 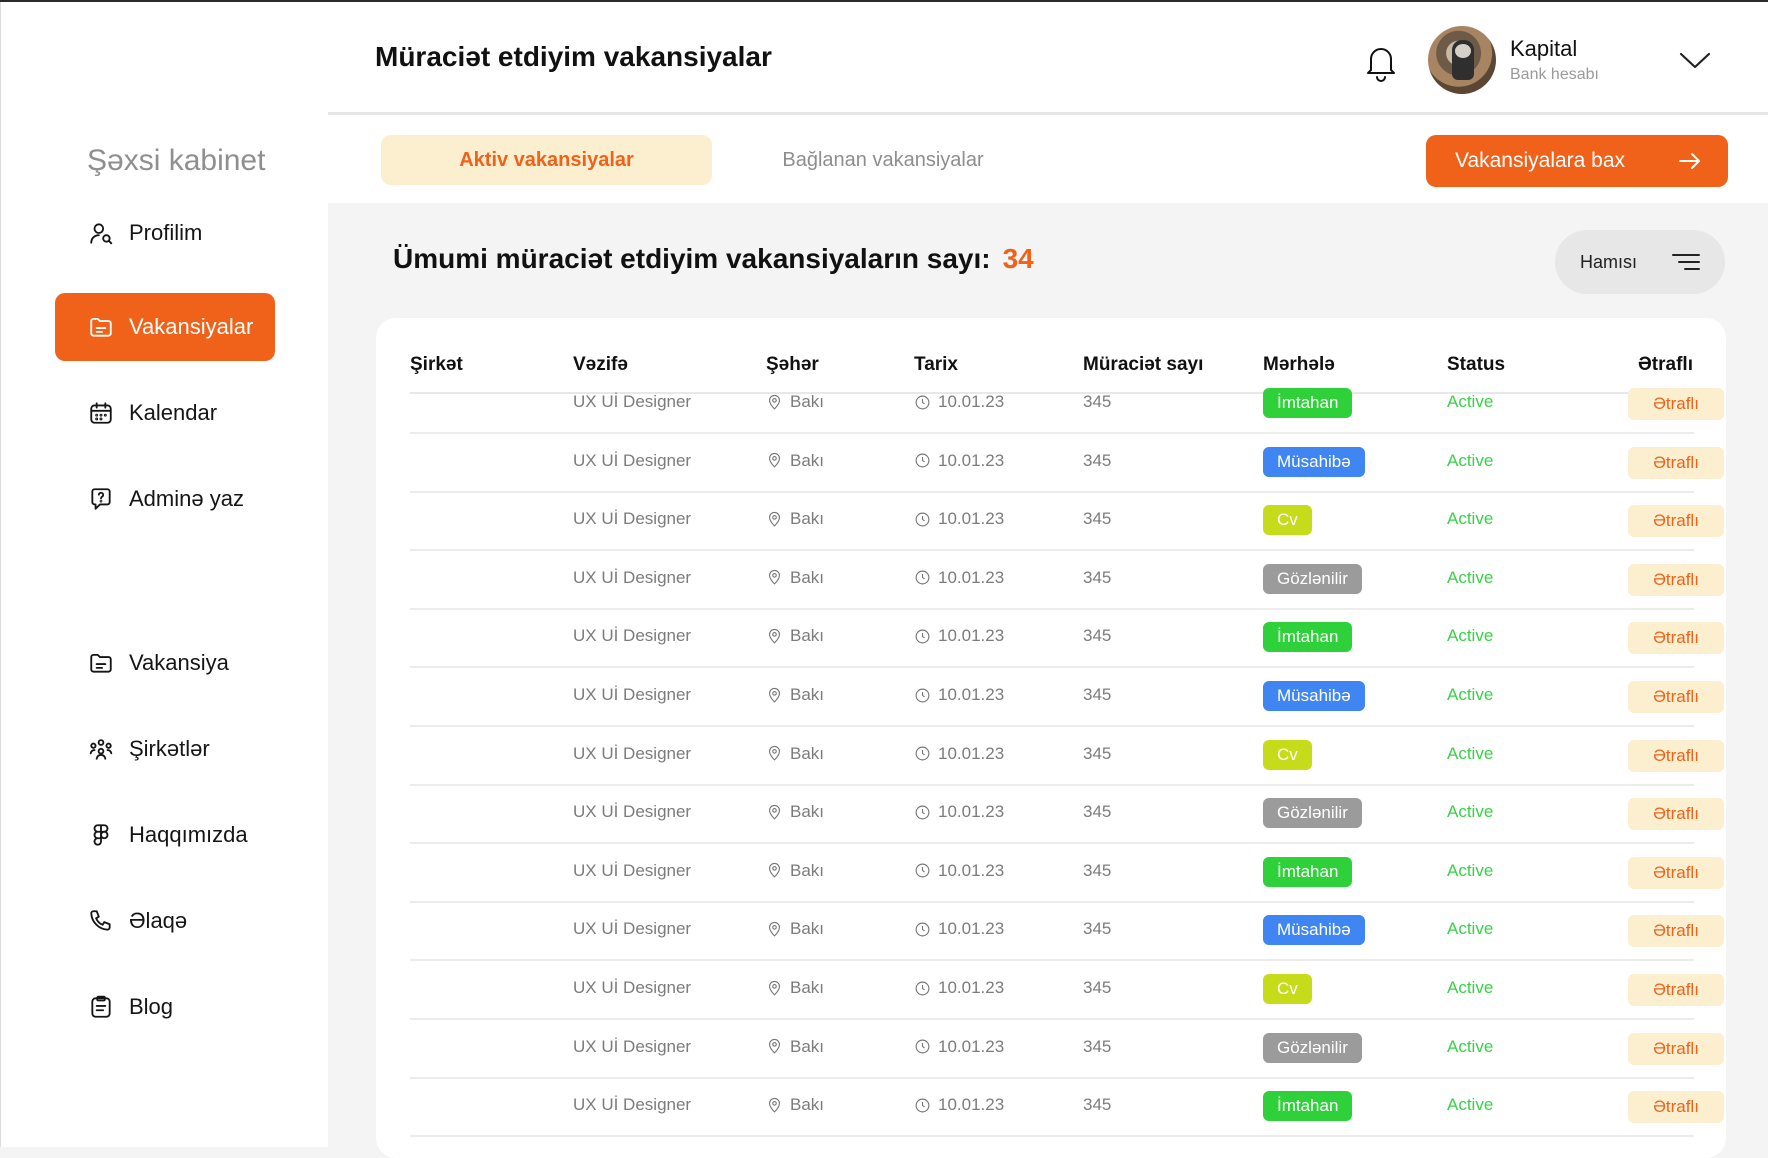 I want to click on filter-lines-icon, so click(x=1686, y=262).